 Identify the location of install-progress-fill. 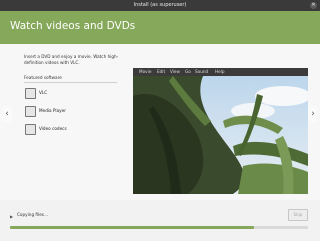
(132, 227).